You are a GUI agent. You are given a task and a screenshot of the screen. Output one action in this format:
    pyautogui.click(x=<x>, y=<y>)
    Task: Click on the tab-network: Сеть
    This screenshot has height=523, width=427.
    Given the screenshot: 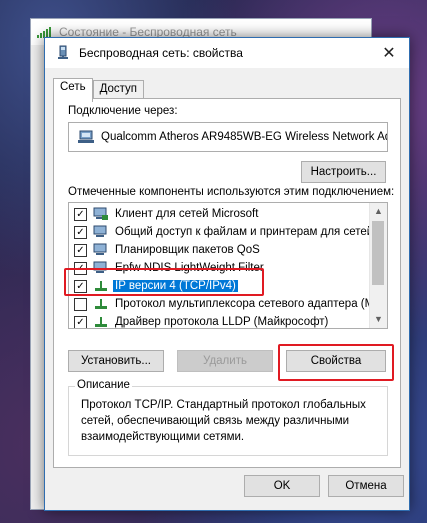 What is the action you would take?
    pyautogui.click(x=73, y=90)
    